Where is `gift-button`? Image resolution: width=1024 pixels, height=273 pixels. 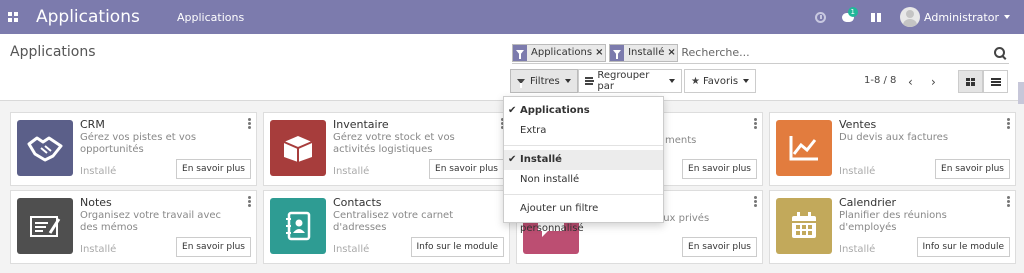
gift-button is located at coordinates (876, 17).